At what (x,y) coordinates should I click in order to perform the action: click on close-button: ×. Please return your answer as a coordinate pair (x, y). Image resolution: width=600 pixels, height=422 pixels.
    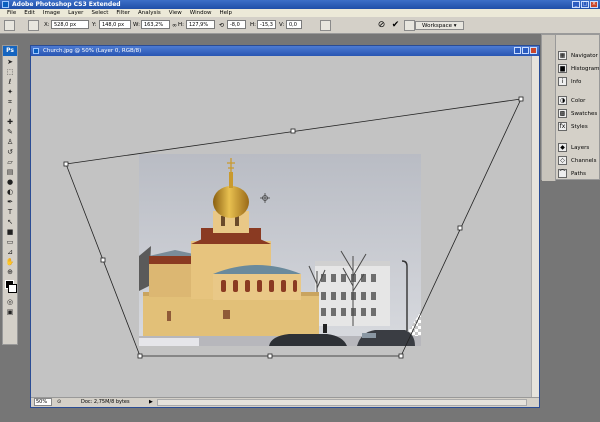
    Looking at the image, I should click on (594, 4).